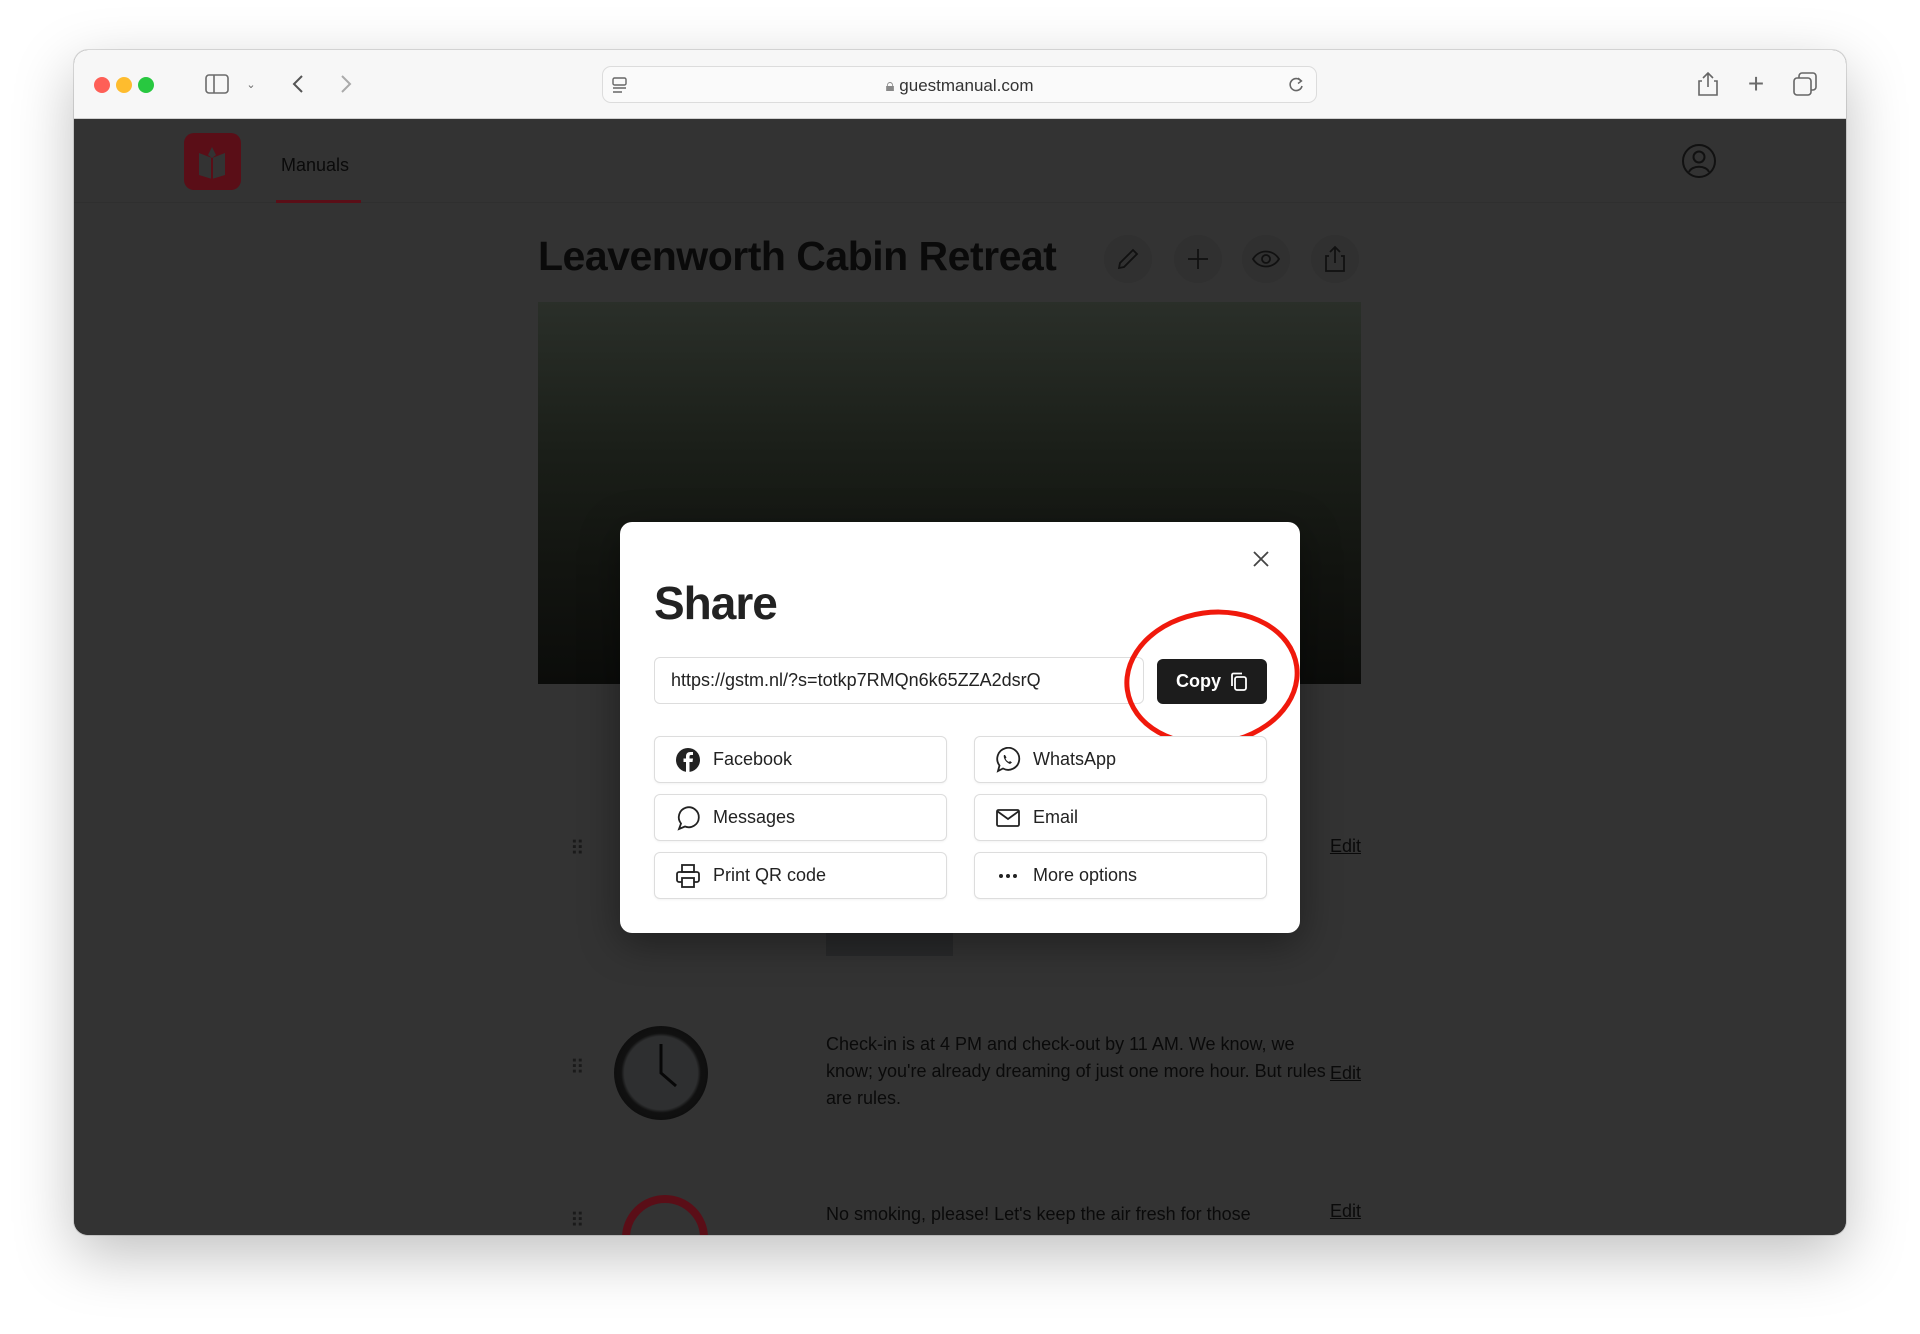  Describe the element at coordinates (1075, 759) in the screenshot. I see `button-label: WhatsApp` at that location.